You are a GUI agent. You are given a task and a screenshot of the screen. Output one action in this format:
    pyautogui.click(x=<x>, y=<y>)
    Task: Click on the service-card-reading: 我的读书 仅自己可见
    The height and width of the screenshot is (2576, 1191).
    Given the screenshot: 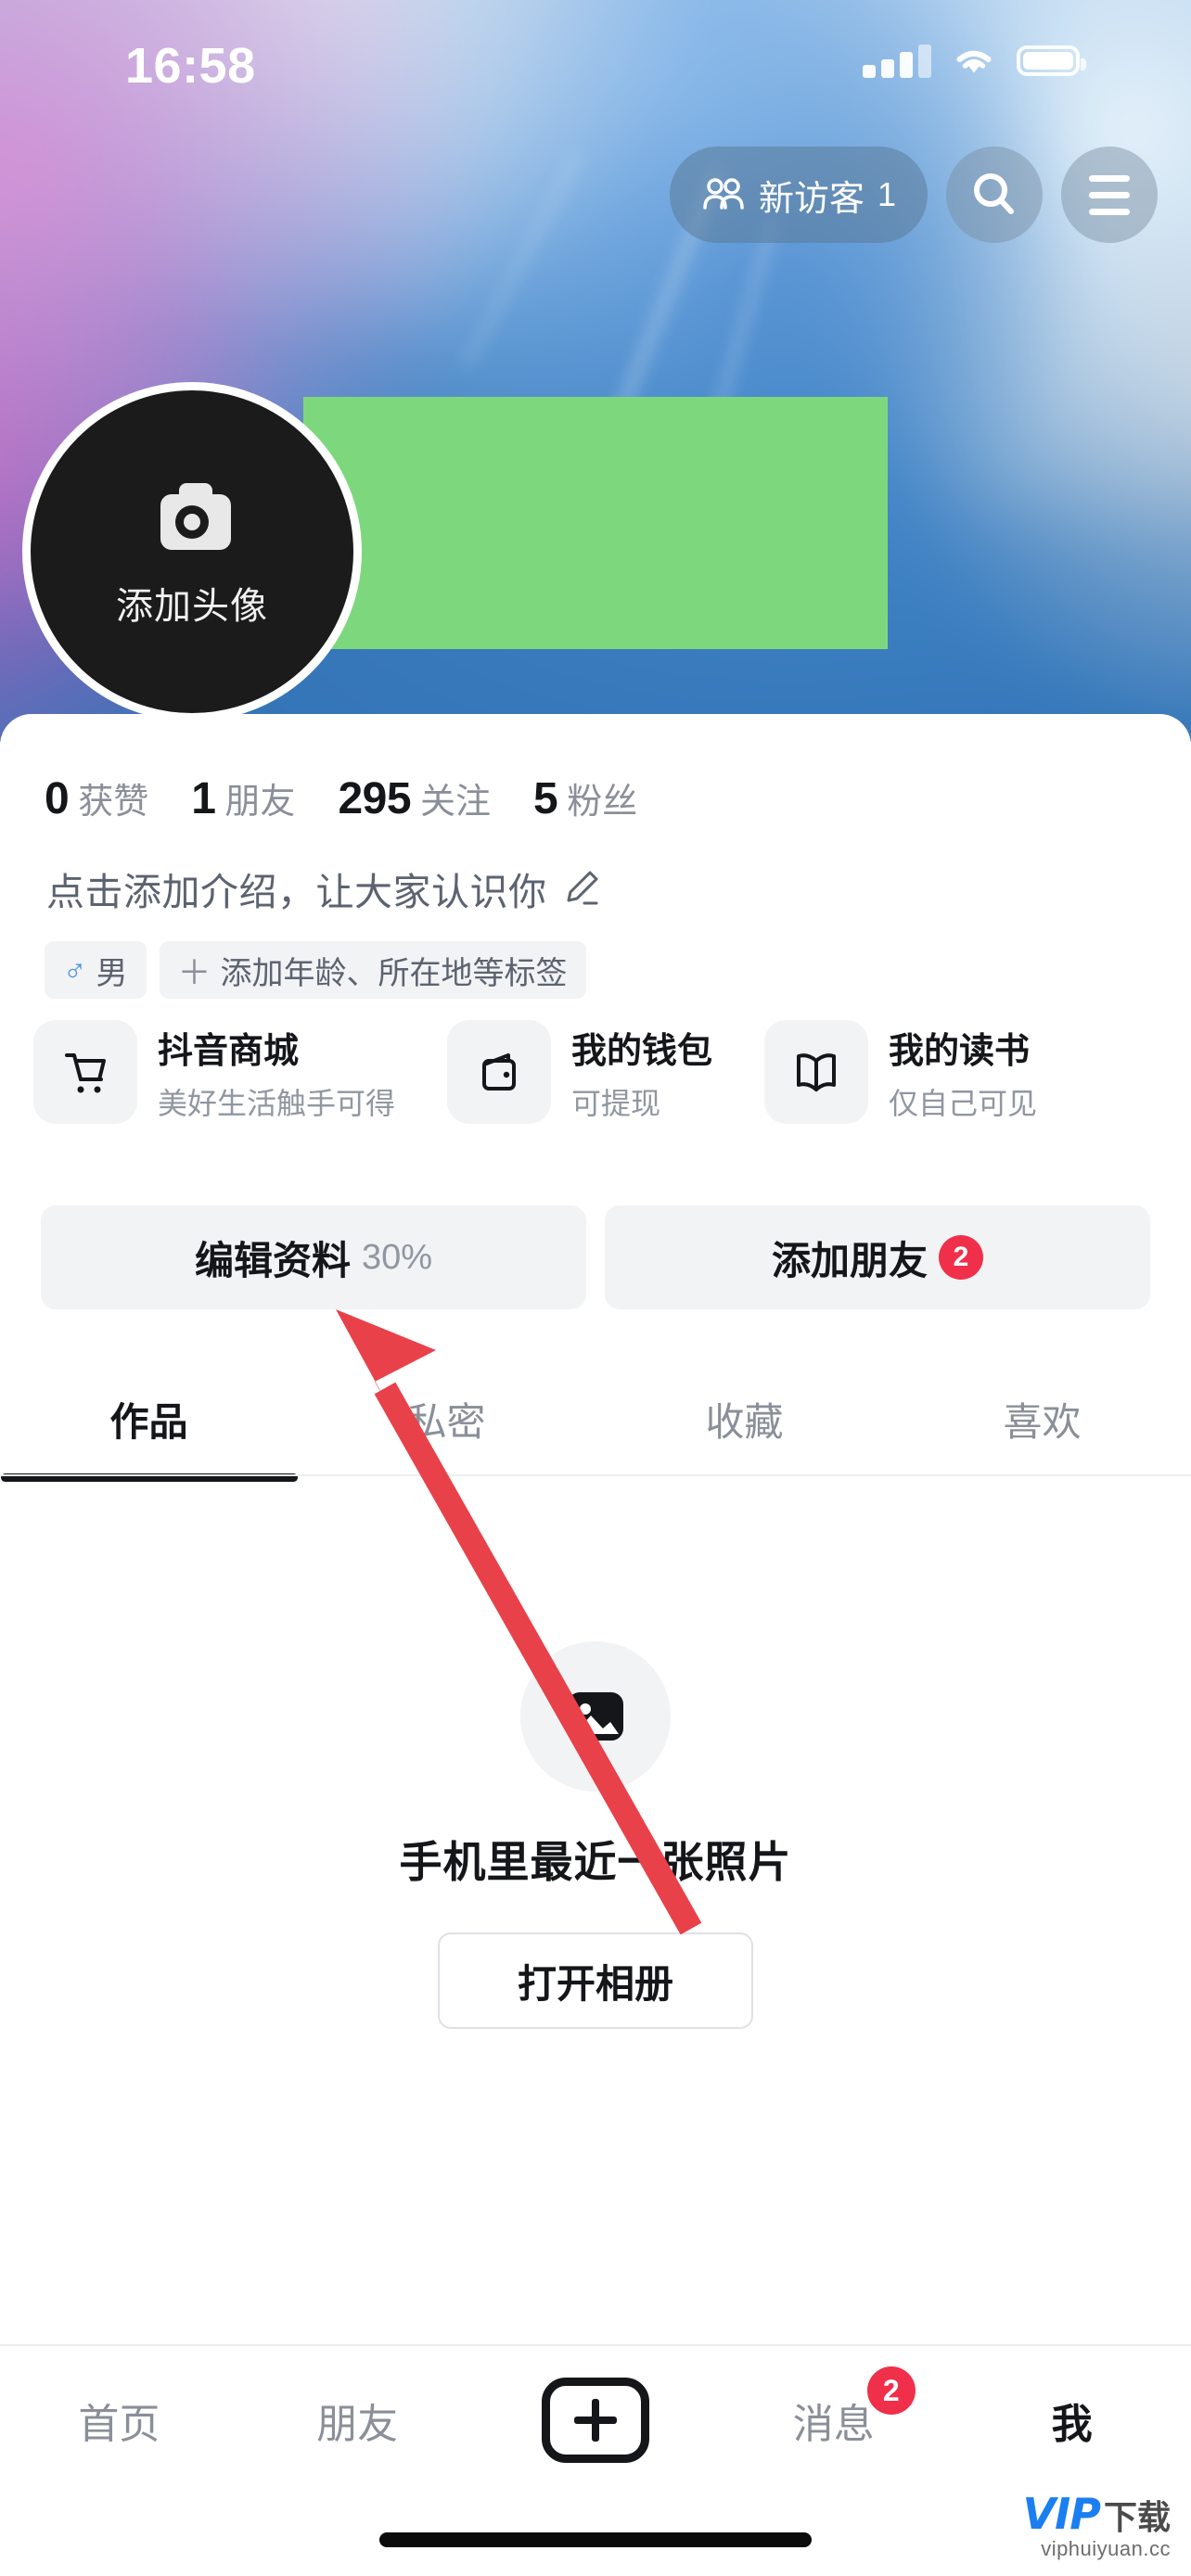 What is the action you would take?
    pyautogui.click(x=900, y=1072)
    